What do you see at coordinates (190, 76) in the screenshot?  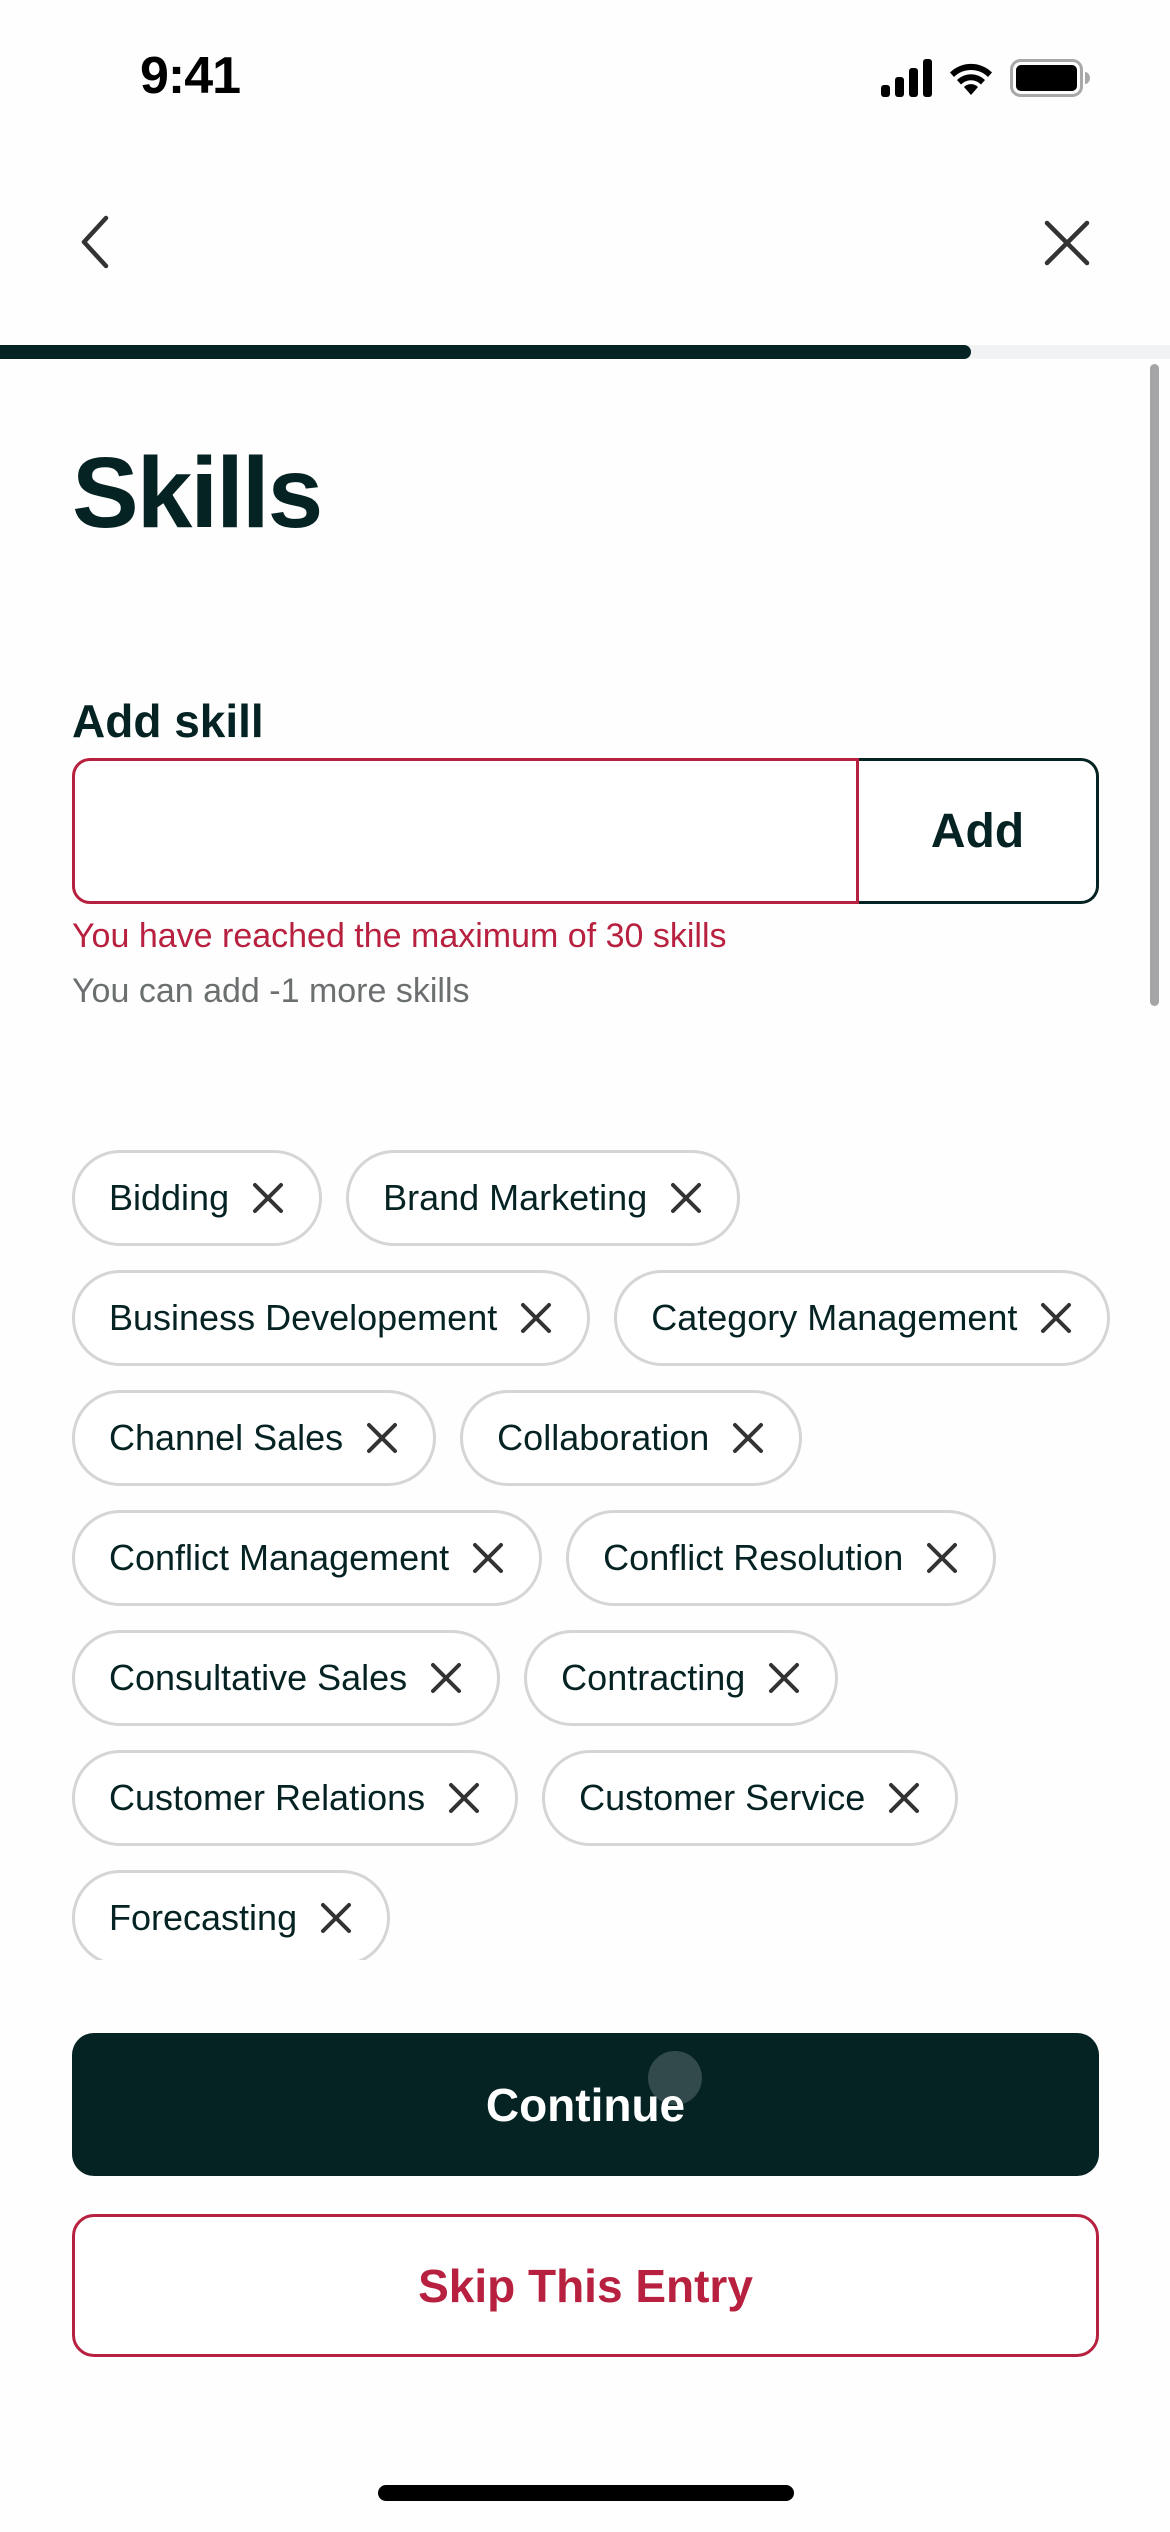 I see `status-time: 9:41` at bounding box center [190, 76].